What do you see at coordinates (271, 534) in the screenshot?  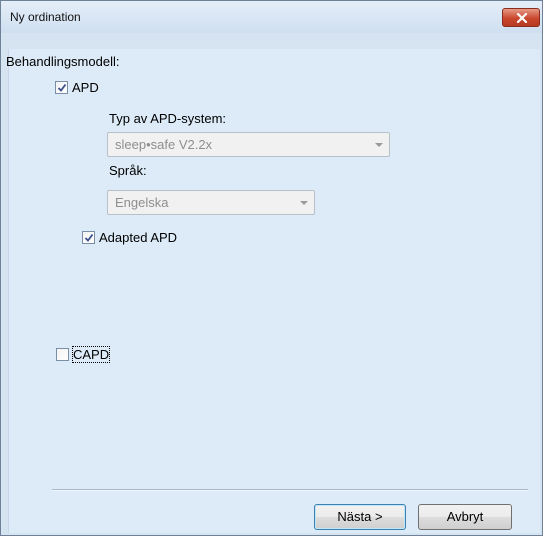 I see `window-bottom-edge` at bounding box center [271, 534].